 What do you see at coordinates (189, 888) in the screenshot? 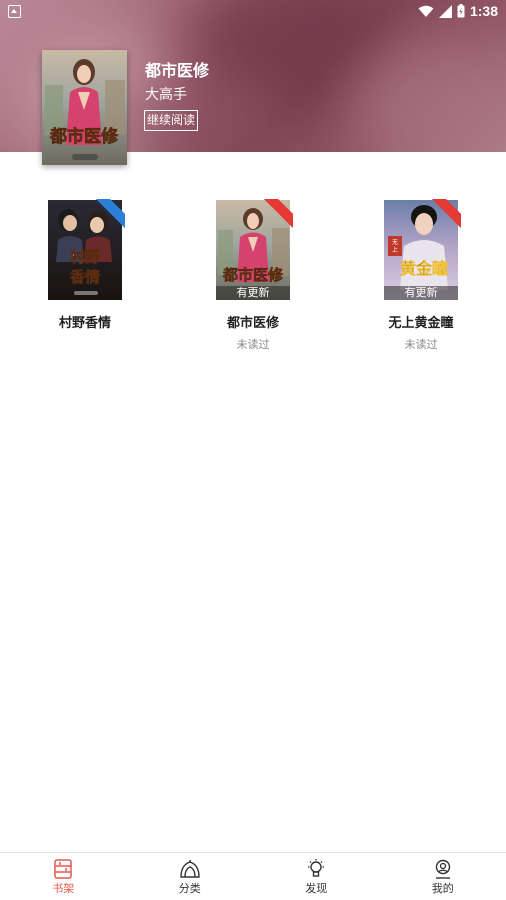
I see `nav-label: 分类` at bounding box center [189, 888].